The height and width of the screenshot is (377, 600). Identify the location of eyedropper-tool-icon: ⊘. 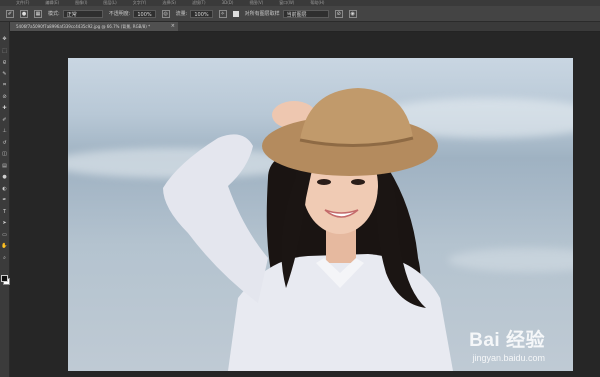
(4, 97).